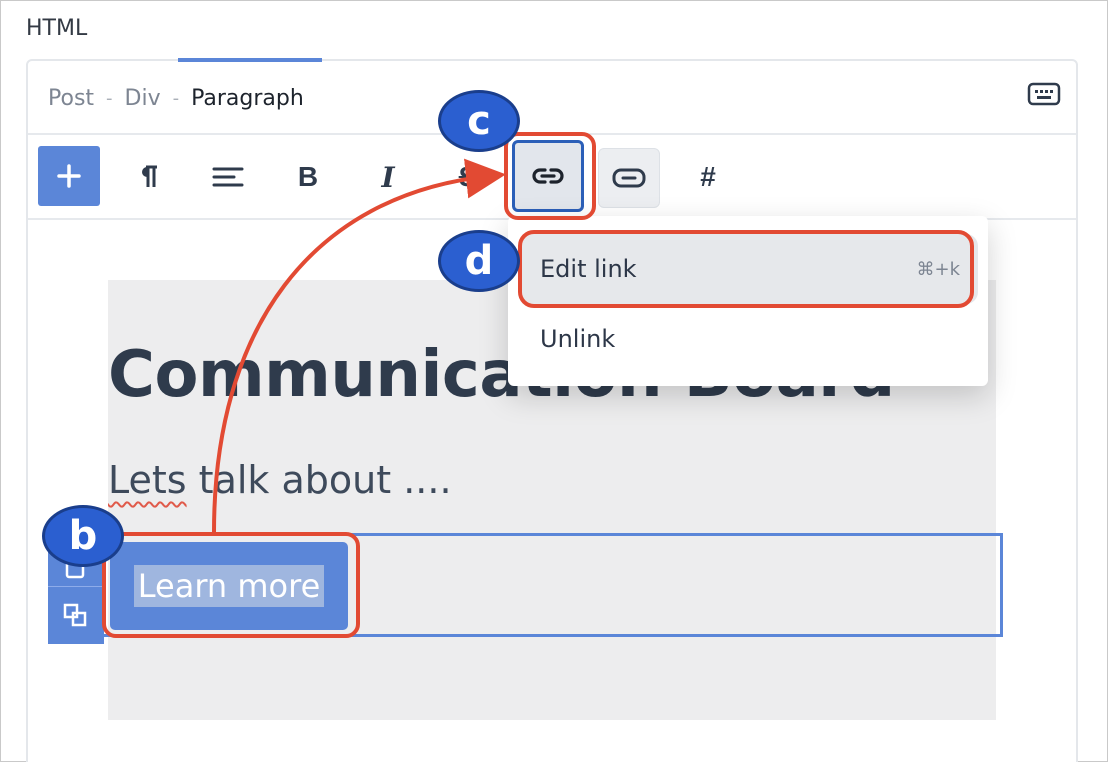  Describe the element at coordinates (57, 28) in the screenshot. I see `section-label: HTML` at that location.